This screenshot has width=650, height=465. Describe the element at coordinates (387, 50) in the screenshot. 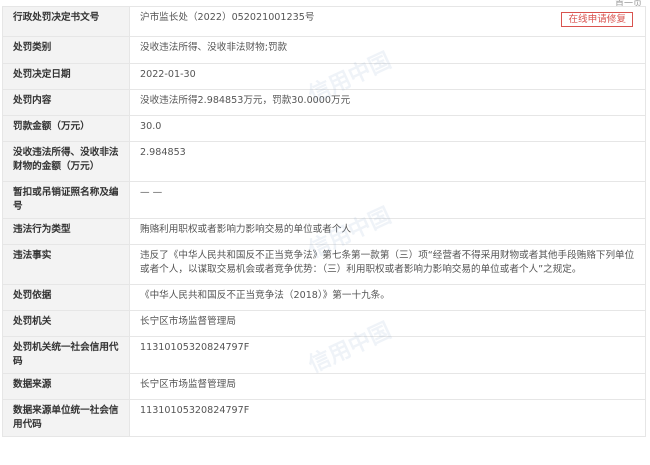

I see `row-value: 没收违法所得、没收非法财物;罚款` at that location.